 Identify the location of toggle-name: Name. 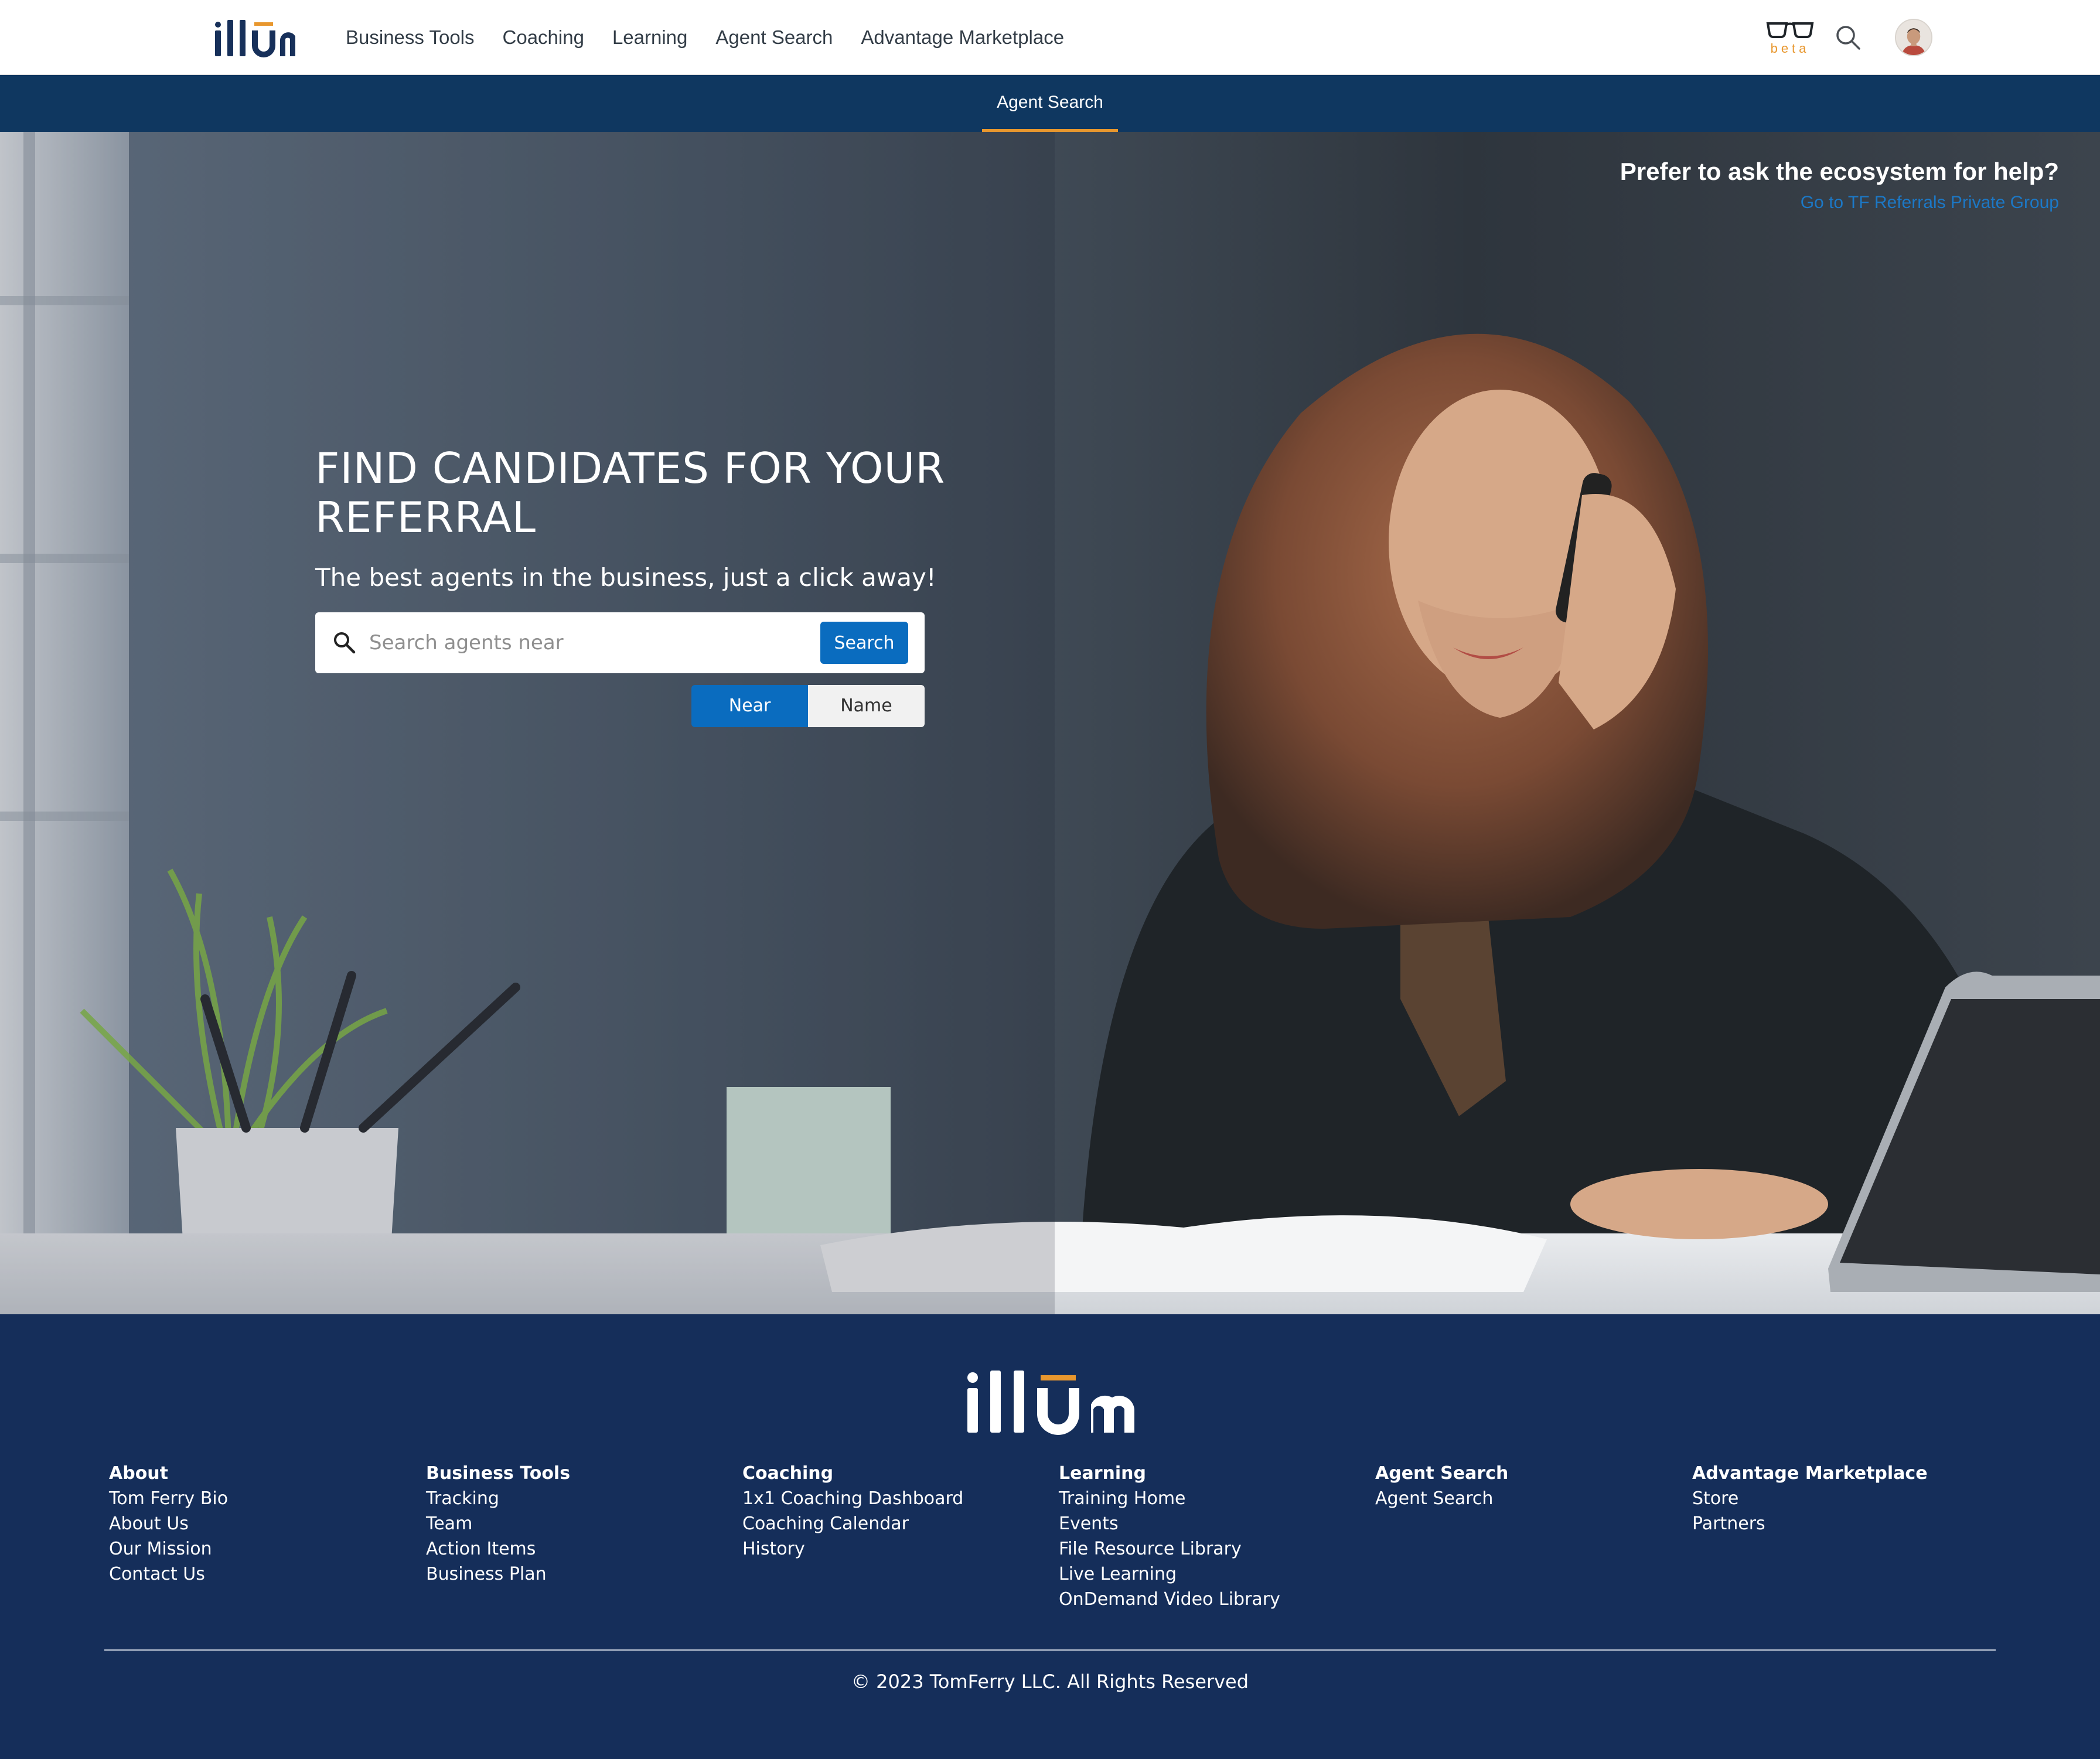
(867, 706).